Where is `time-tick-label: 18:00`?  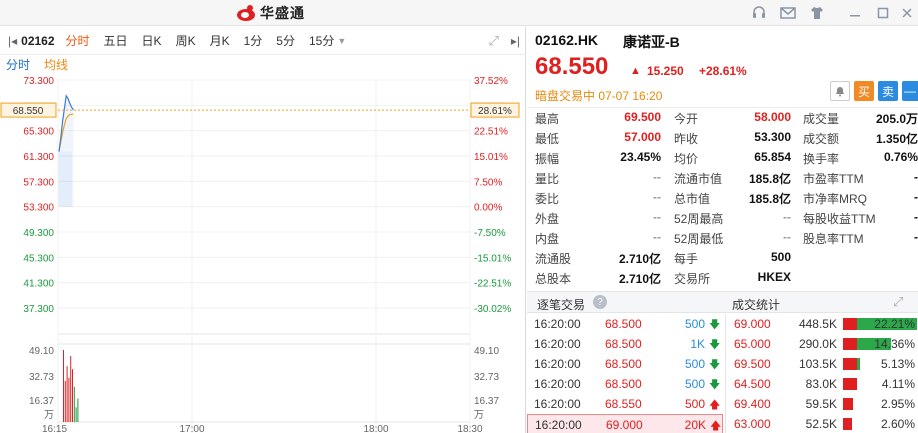 time-tick-label: 18:00 is located at coordinates (375, 428).